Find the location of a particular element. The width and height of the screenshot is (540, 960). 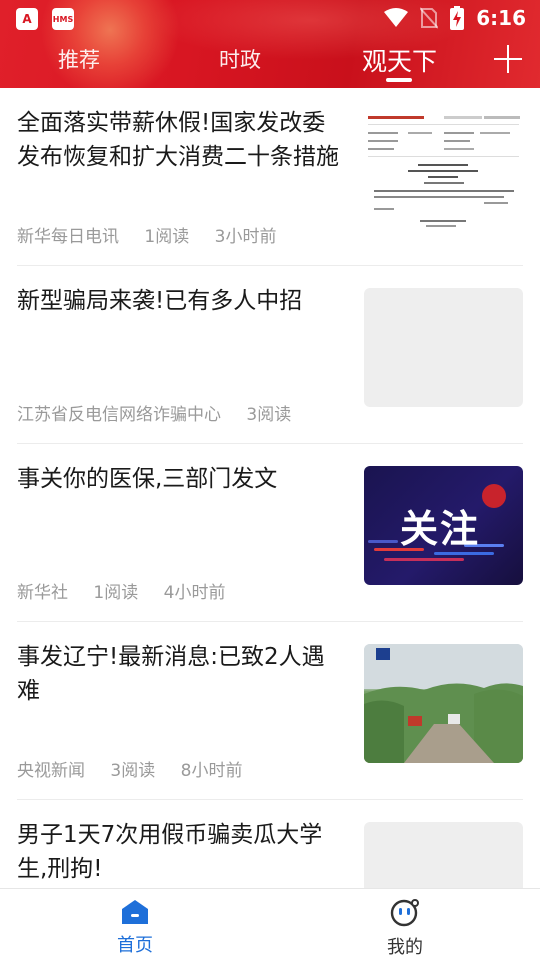

seal-icon is located at coordinates (494, 496).